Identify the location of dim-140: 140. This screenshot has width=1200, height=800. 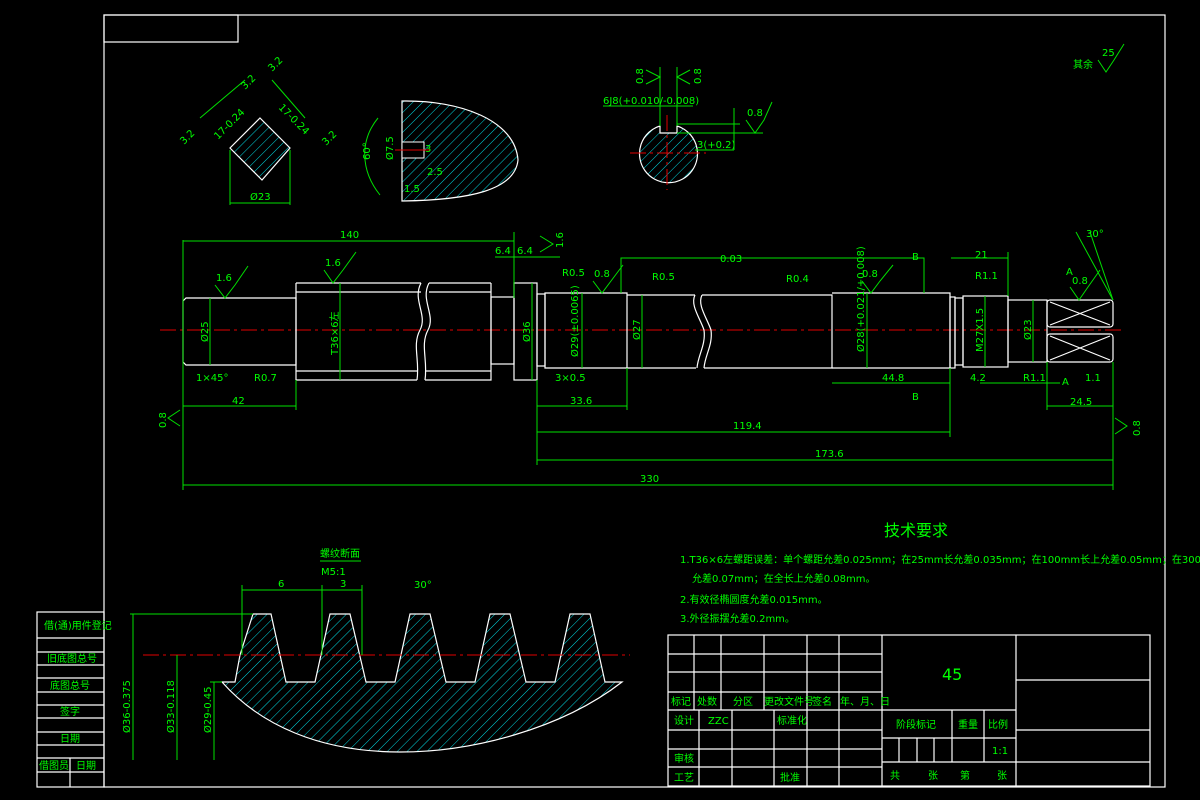
(349, 235).